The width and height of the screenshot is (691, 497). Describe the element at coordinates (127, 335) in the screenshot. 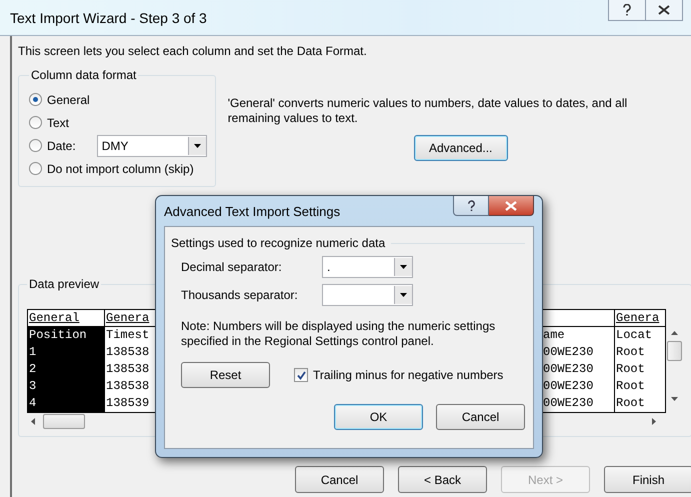

I see `table-cell-text: Timest` at that location.